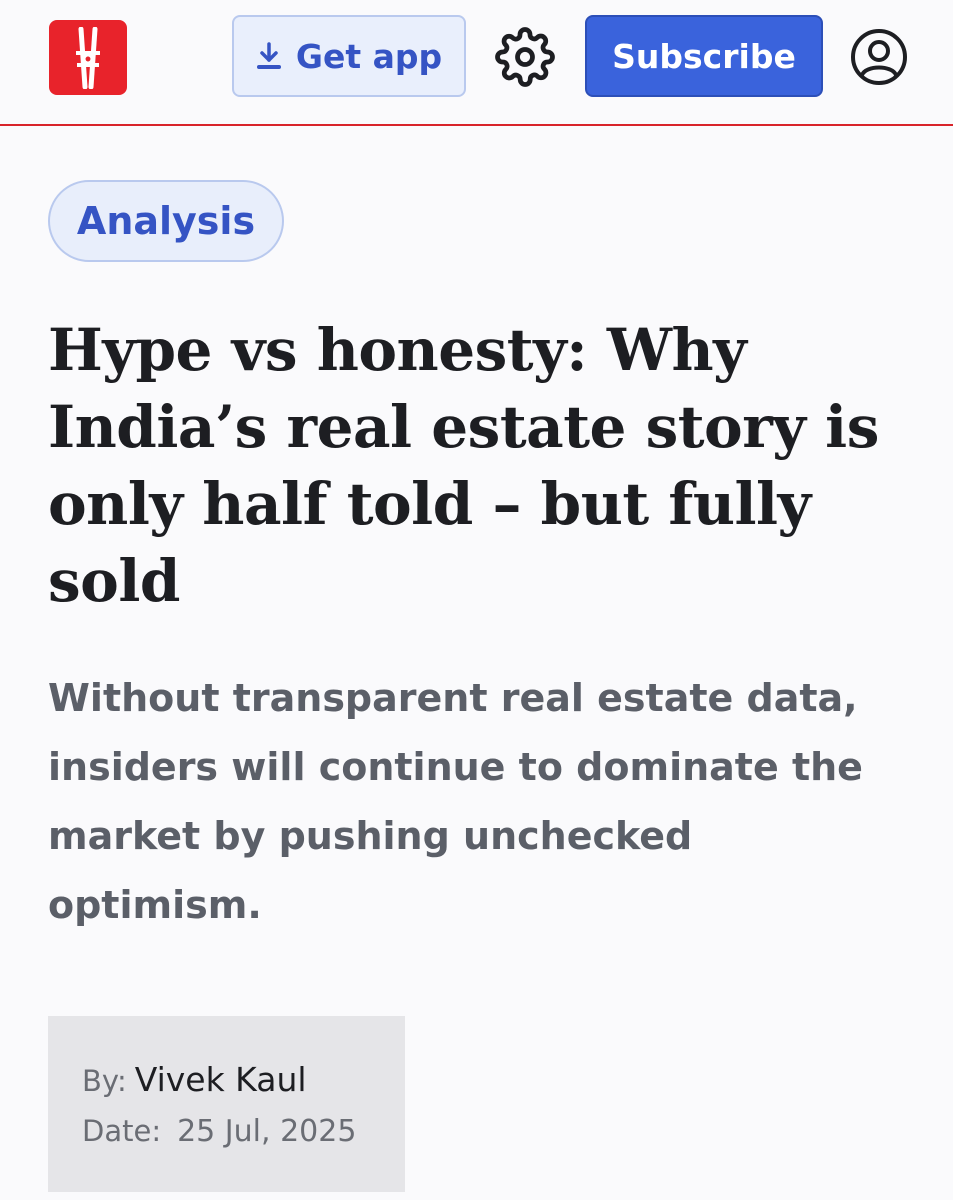 The width and height of the screenshot is (953, 1200). I want to click on get-app-button: Get app, so click(349, 56).